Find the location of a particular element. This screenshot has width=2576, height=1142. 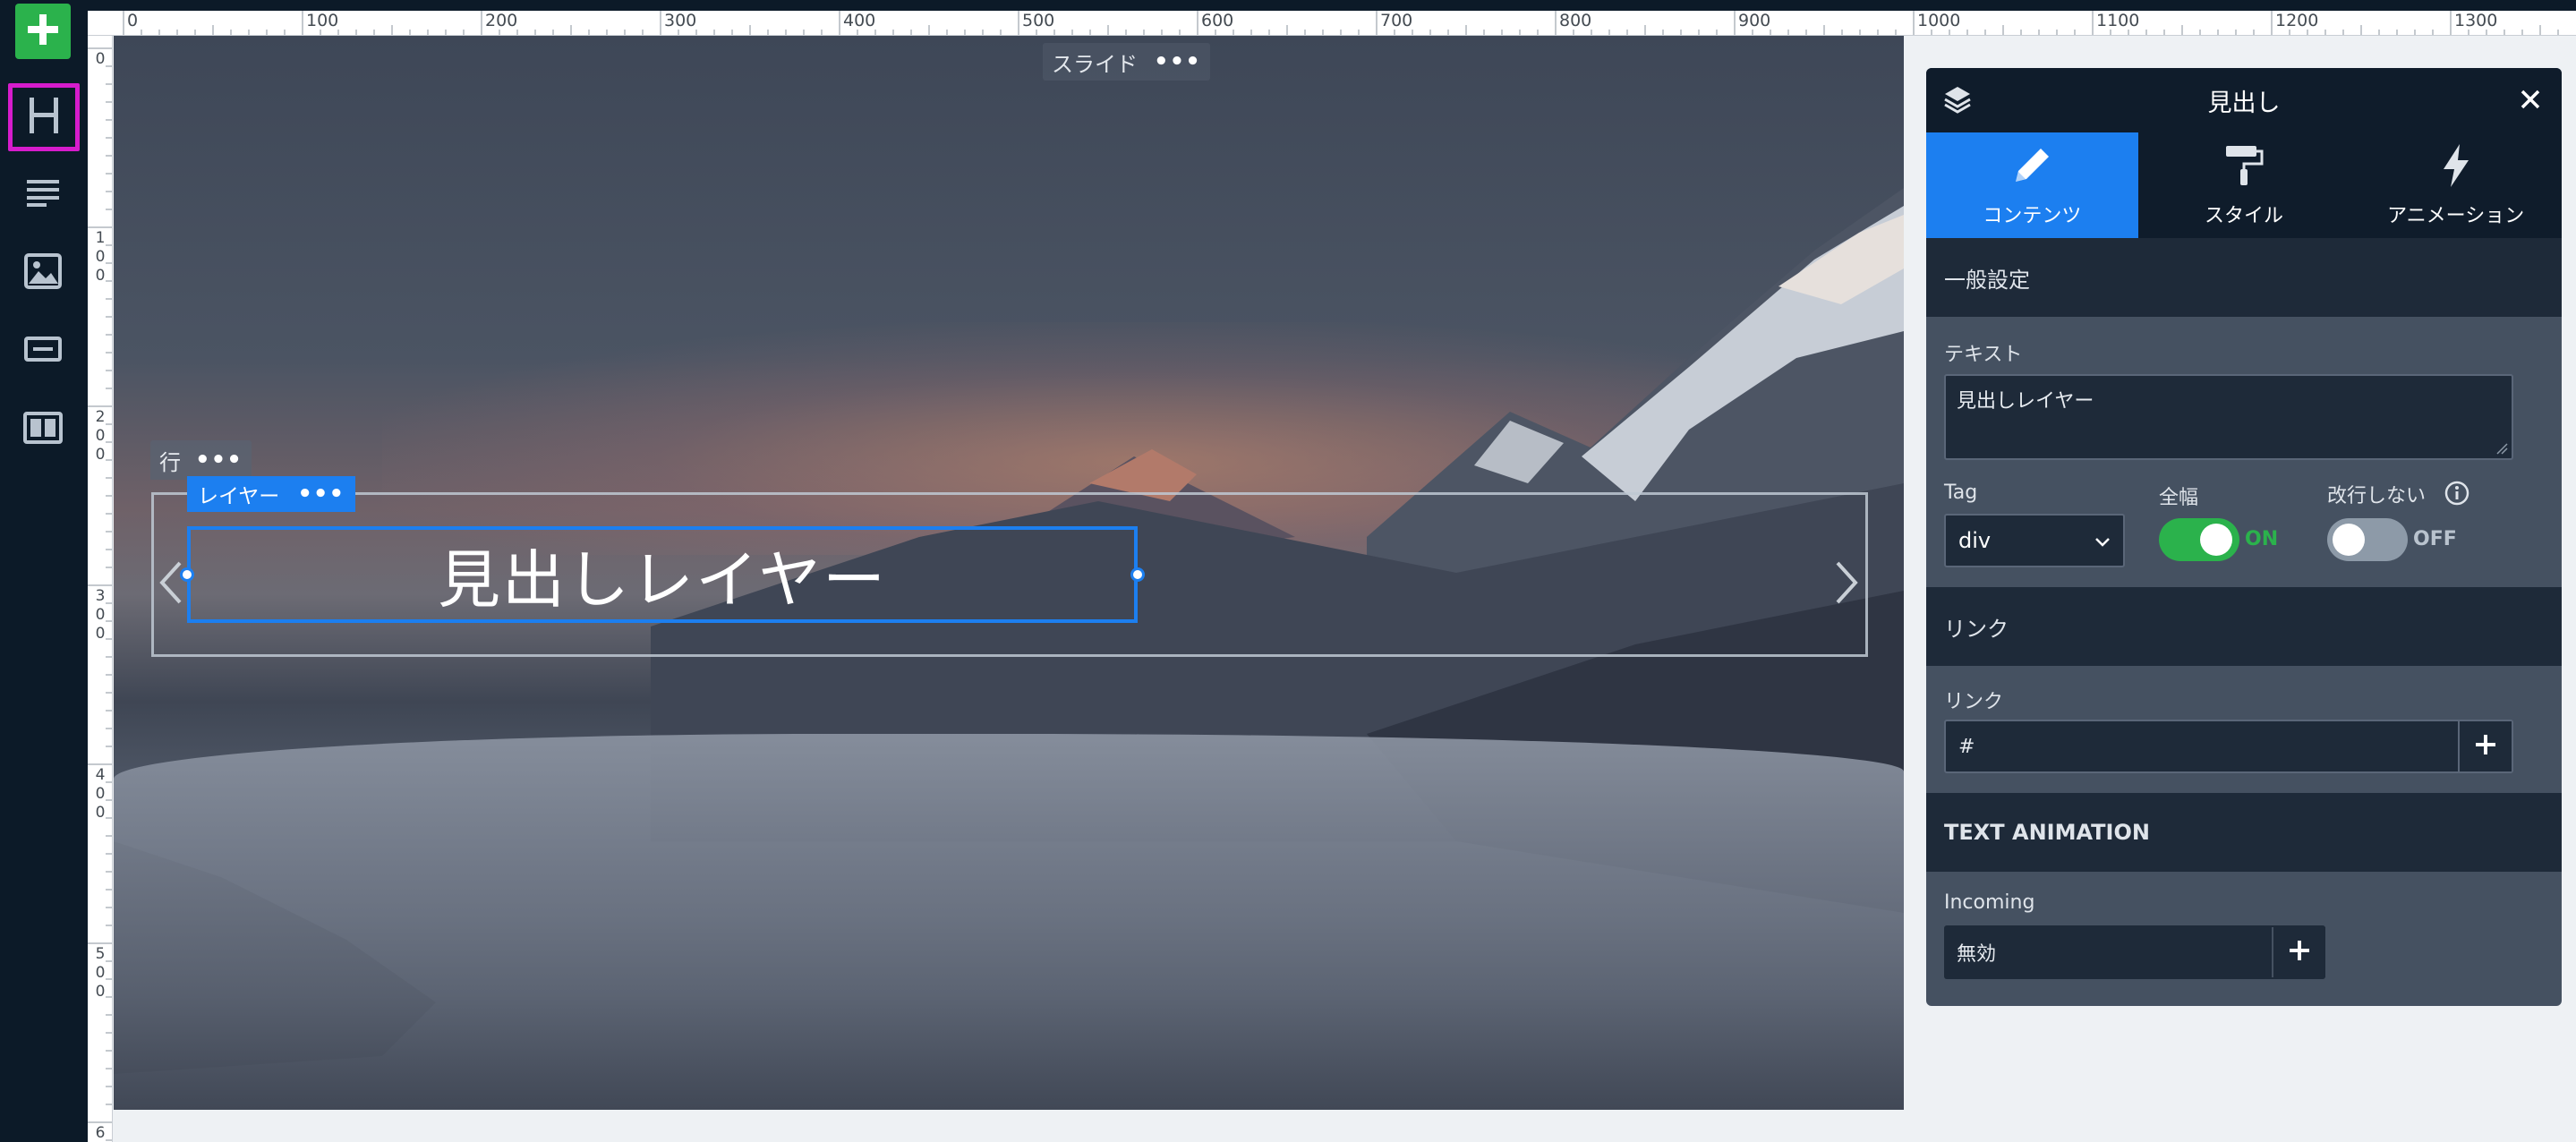

fullwidth-toggle-knob is located at coordinates (2216, 540).